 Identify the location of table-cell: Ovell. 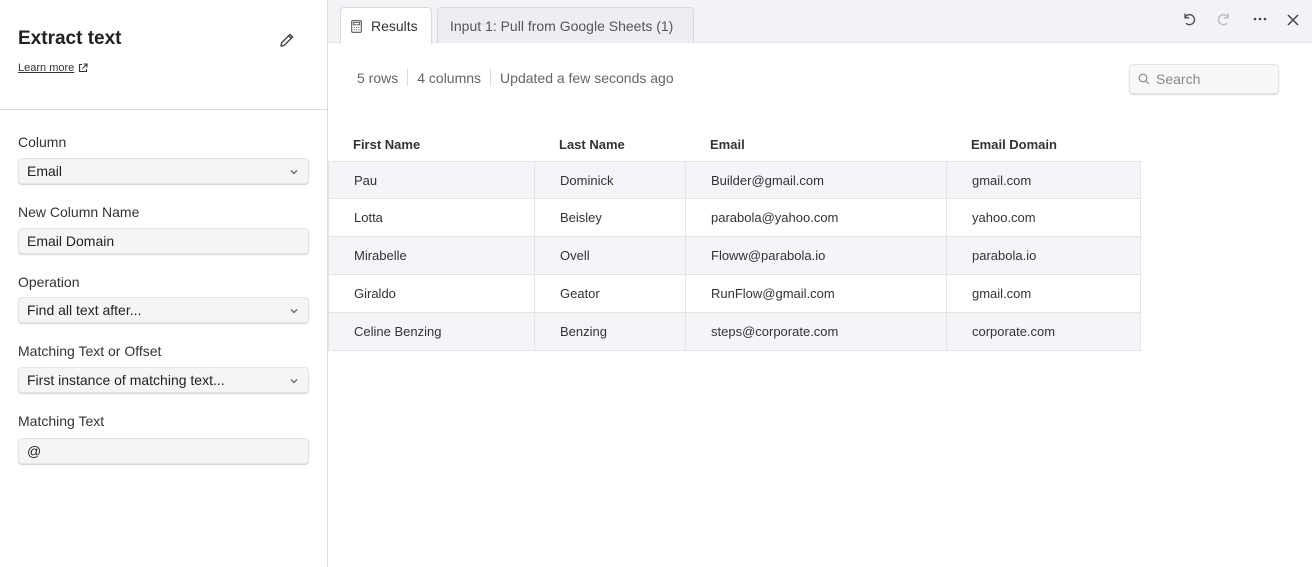
(610, 255).